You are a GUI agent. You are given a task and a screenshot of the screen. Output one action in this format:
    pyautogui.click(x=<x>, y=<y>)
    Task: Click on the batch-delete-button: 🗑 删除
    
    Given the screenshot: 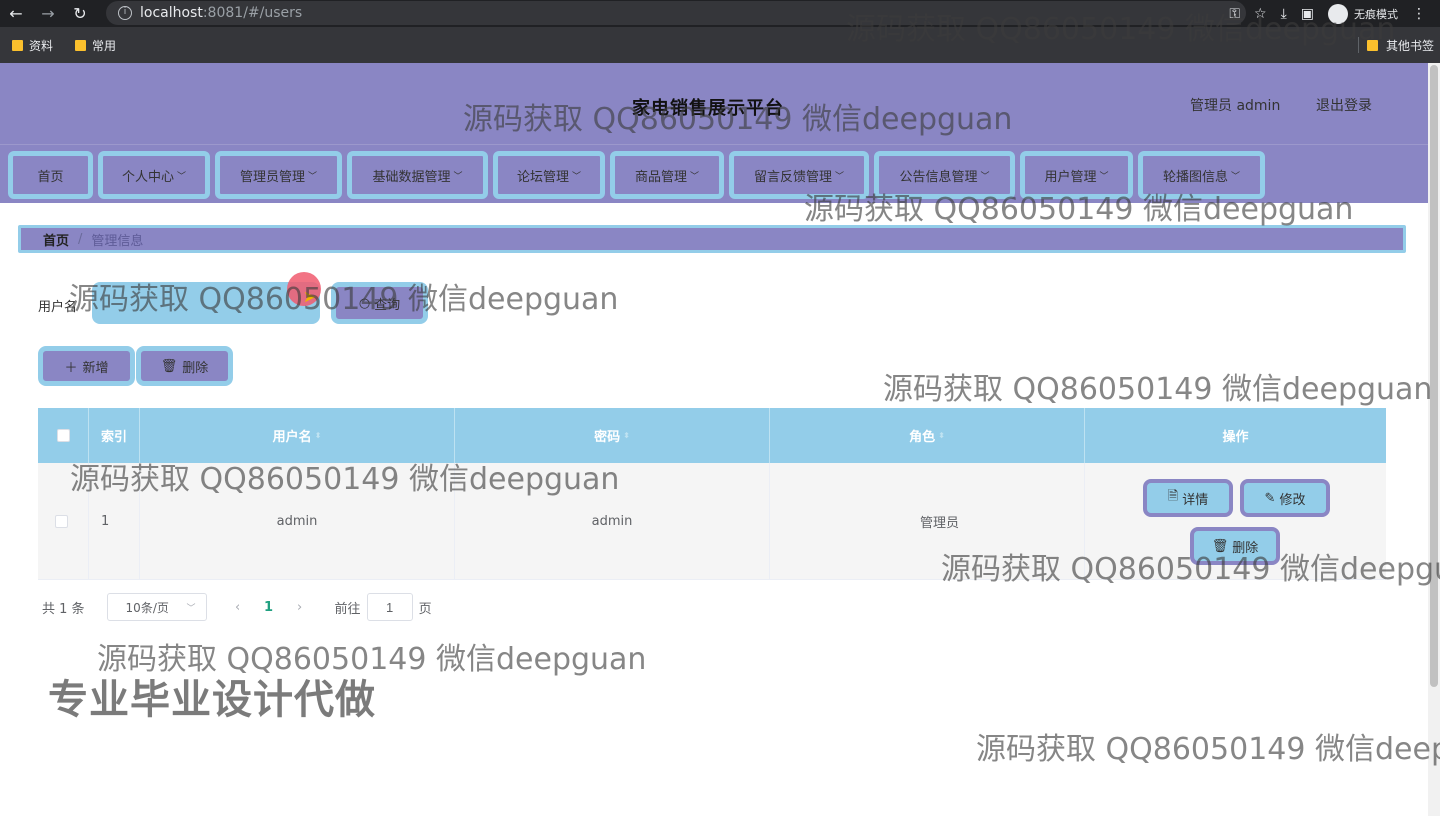 What is the action you would take?
    pyautogui.click(x=184, y=366)
    